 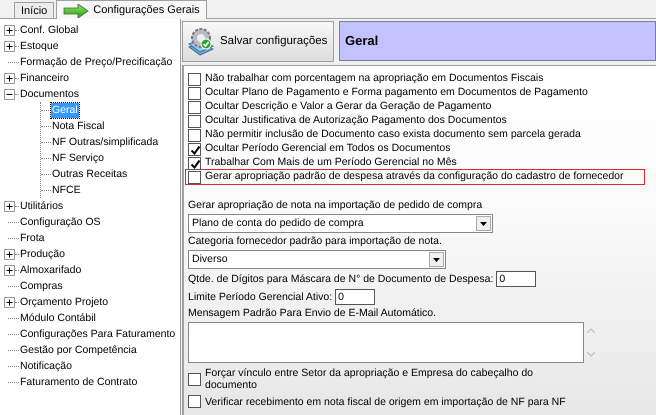 I want to click on checkbox-label: Forçar vínculo entre Setor da apropriação e Empresa do cabeçalho do documento, so click(x=381, y=379).